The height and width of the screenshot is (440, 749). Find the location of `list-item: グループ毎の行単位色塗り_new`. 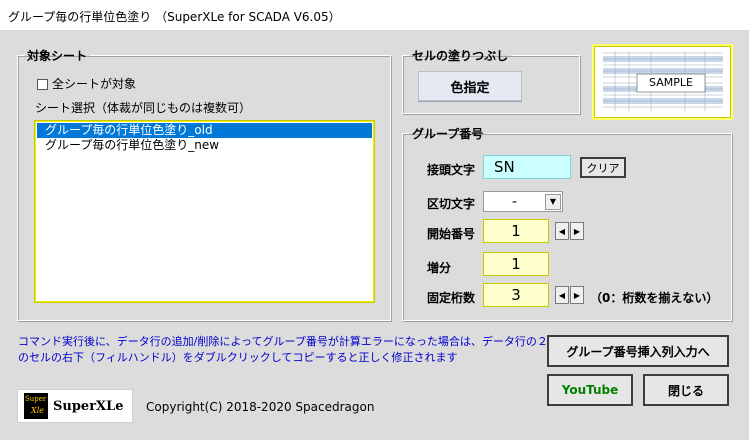

list-item: グループ毎の行単位色塗り_new is located at coordinates (204, 145).